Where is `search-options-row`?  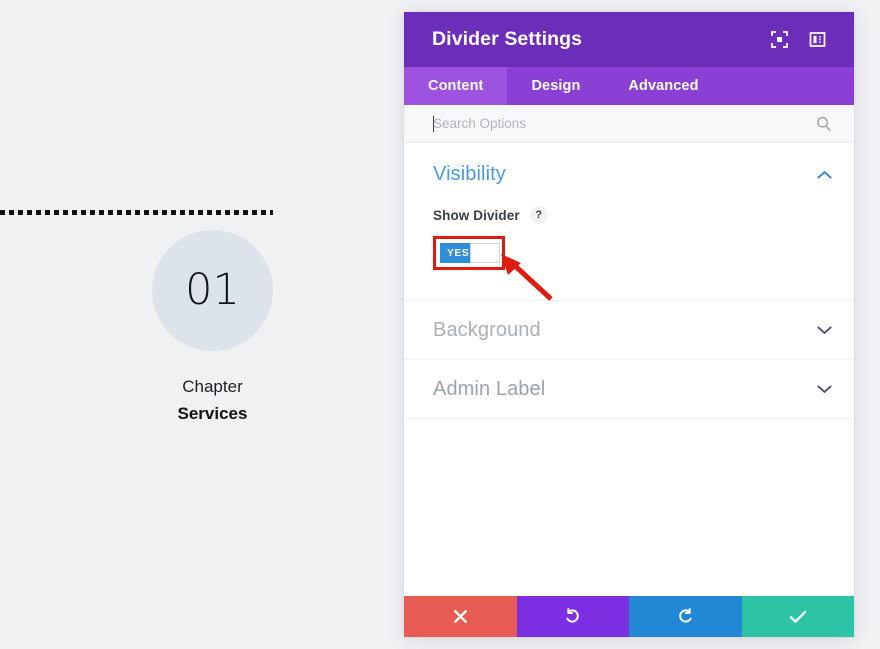
search-options-row is located at coordinates (629, 124).